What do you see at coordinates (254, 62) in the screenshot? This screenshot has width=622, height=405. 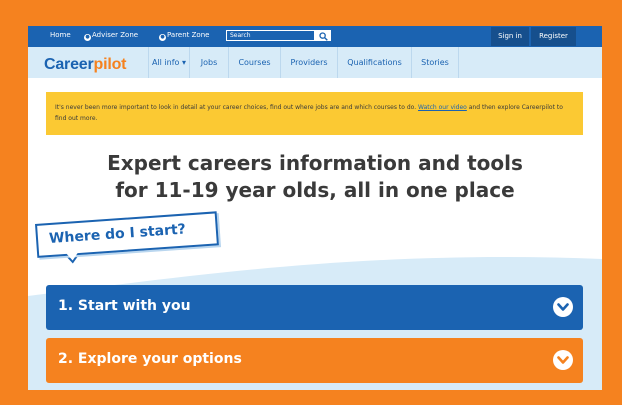 I see `nav-courses: Courses` at bounding box center [254, 62].